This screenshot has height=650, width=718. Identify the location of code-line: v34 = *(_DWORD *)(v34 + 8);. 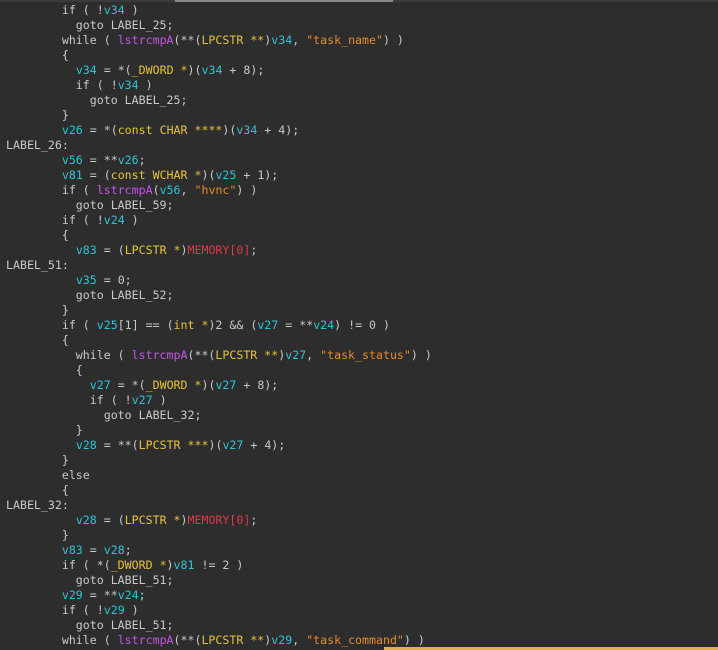
(219, 70).